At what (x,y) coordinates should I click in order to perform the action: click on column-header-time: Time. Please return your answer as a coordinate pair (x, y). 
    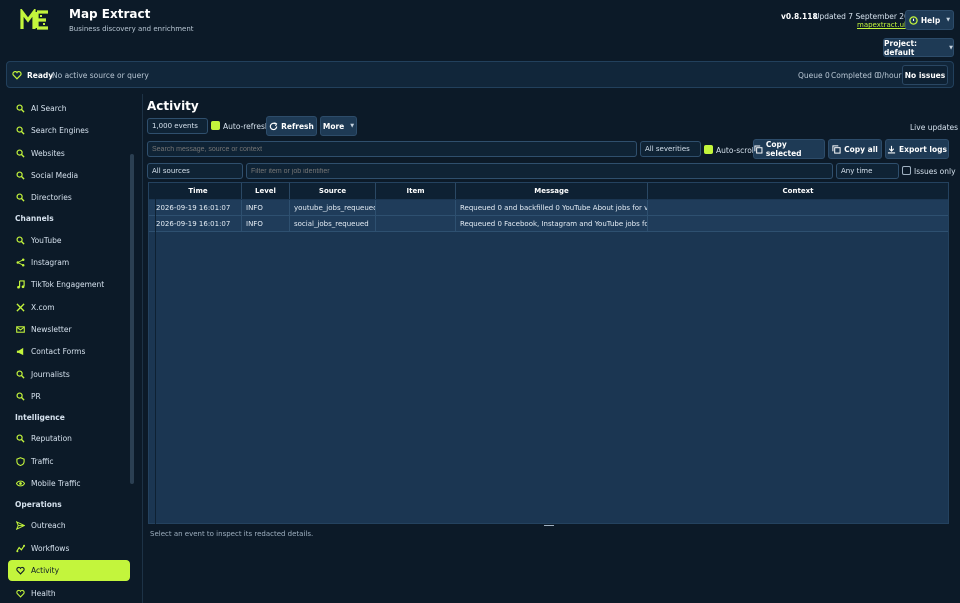
    Looking at the image, I should click on (198, 191).